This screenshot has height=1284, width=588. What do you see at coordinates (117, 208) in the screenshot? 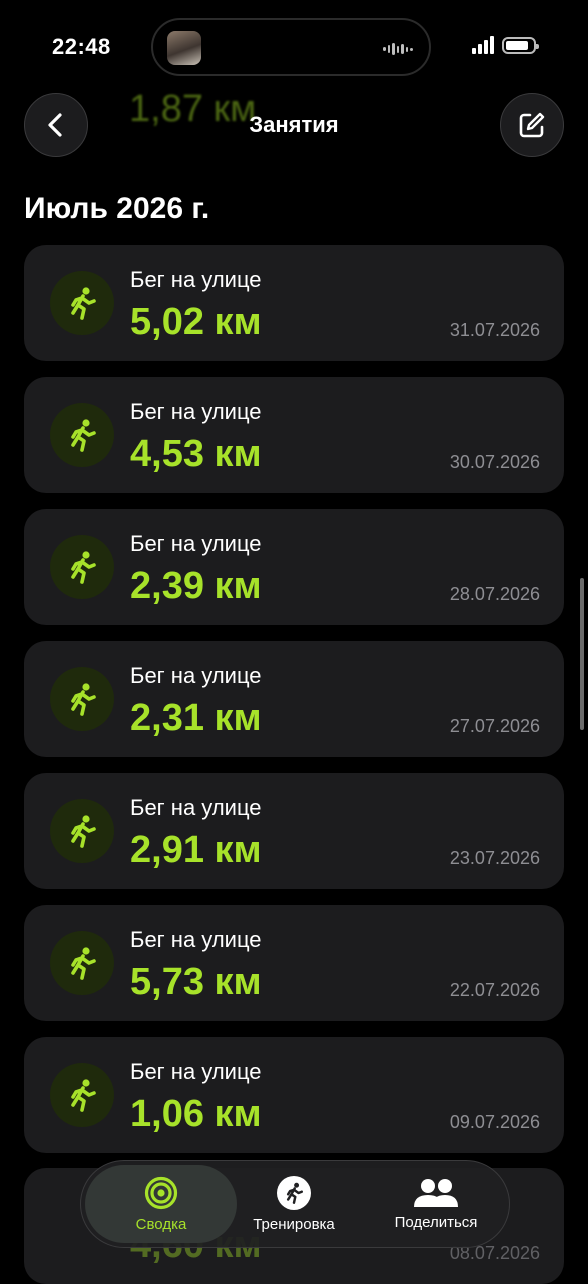
I see `month-section-title: Июль 2026 г.` at bounding box center [117, 208].